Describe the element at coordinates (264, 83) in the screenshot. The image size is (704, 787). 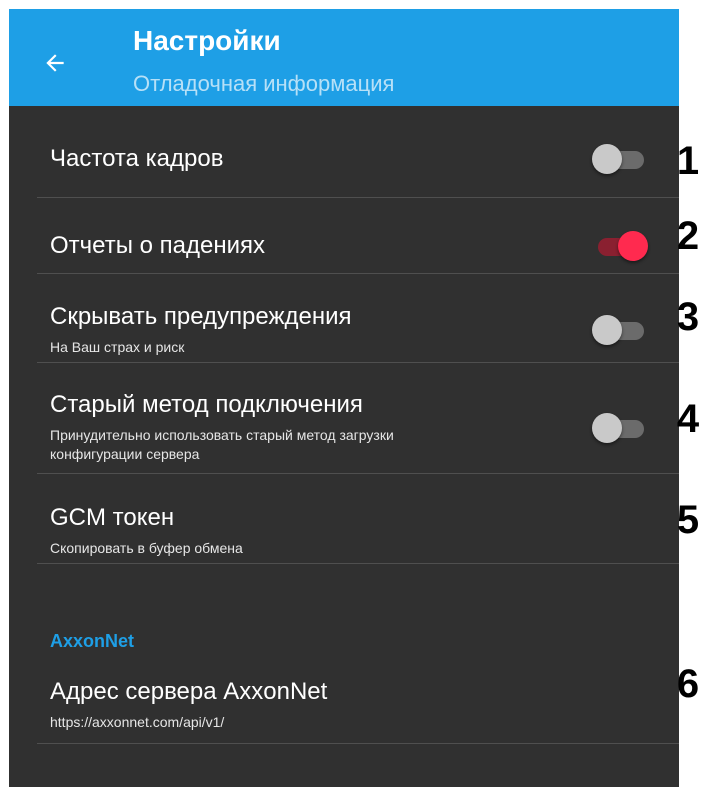
I see `page-subtitle: Отладочная информация` at that location.